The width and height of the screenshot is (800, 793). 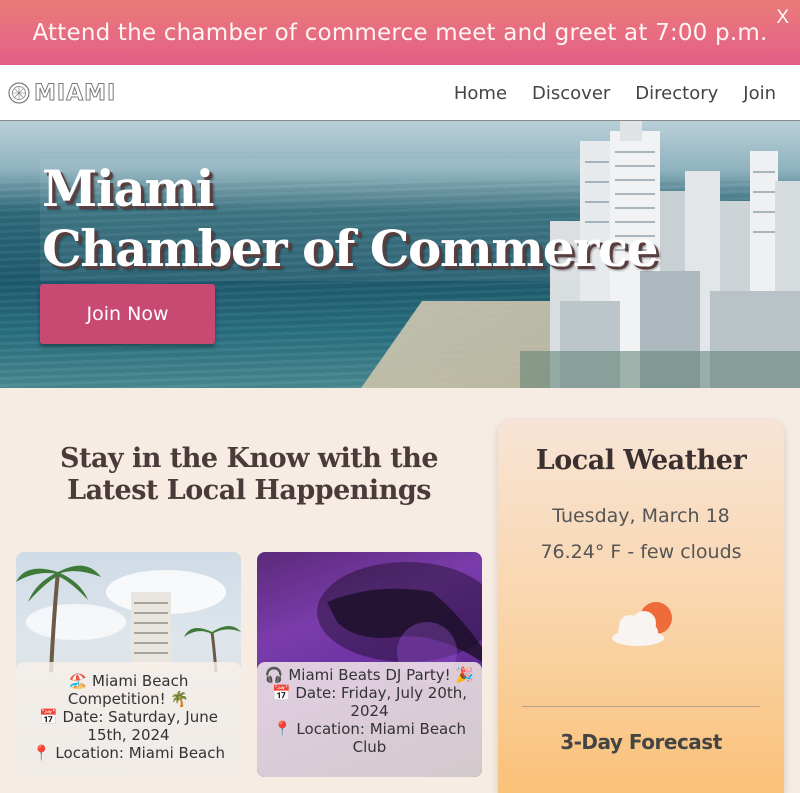 I want to click on event-date: 📅 Date: Friday, July 20th, 2024, so click(x=369, y=702).